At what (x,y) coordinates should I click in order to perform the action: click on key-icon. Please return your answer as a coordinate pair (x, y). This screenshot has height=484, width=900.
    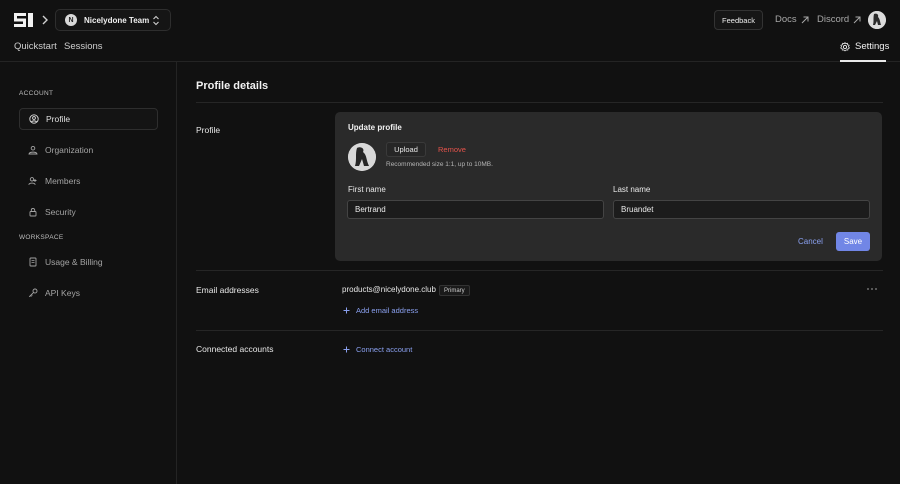
    Looking at the image, I should click on (33, 293).